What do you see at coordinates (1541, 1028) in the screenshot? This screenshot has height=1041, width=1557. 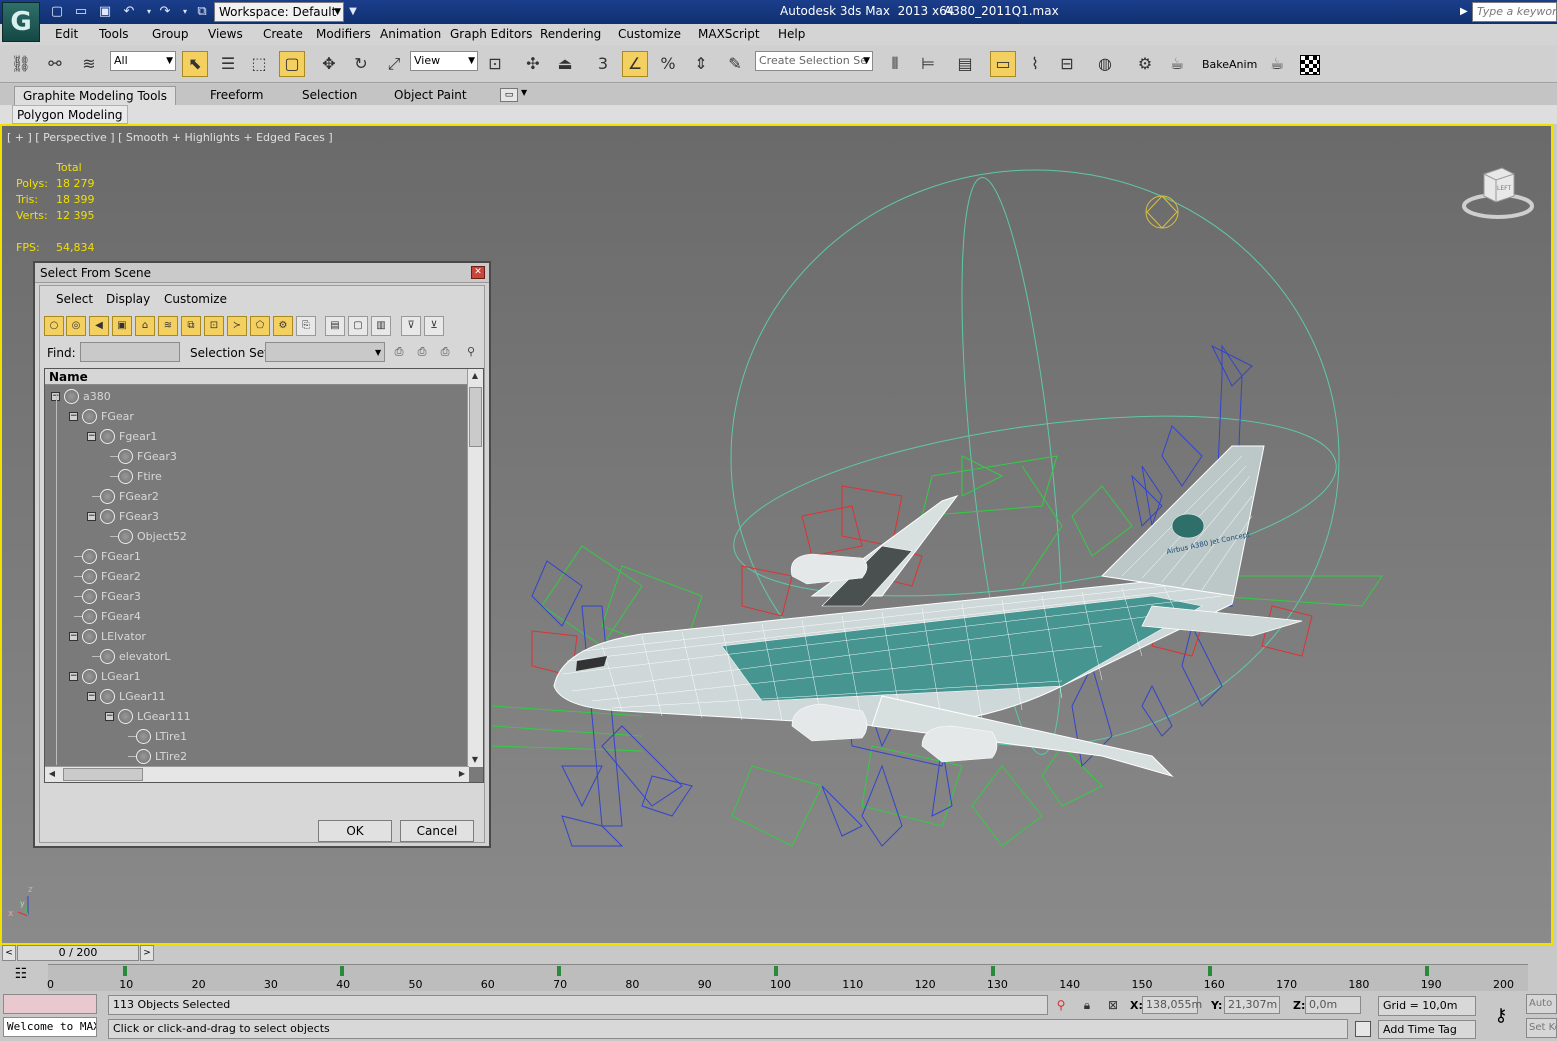 I see `set-key-button: Set Key` at bounding box center [1541, 1028].